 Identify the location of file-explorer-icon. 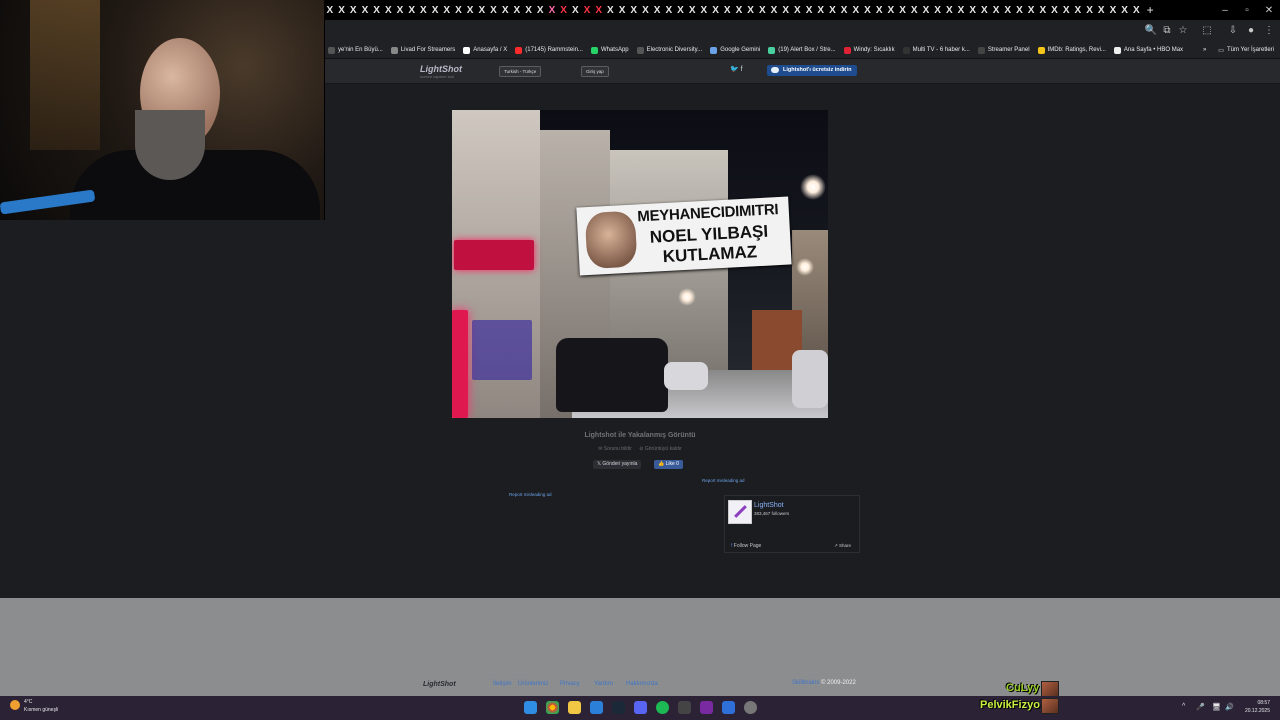
(574, 707).